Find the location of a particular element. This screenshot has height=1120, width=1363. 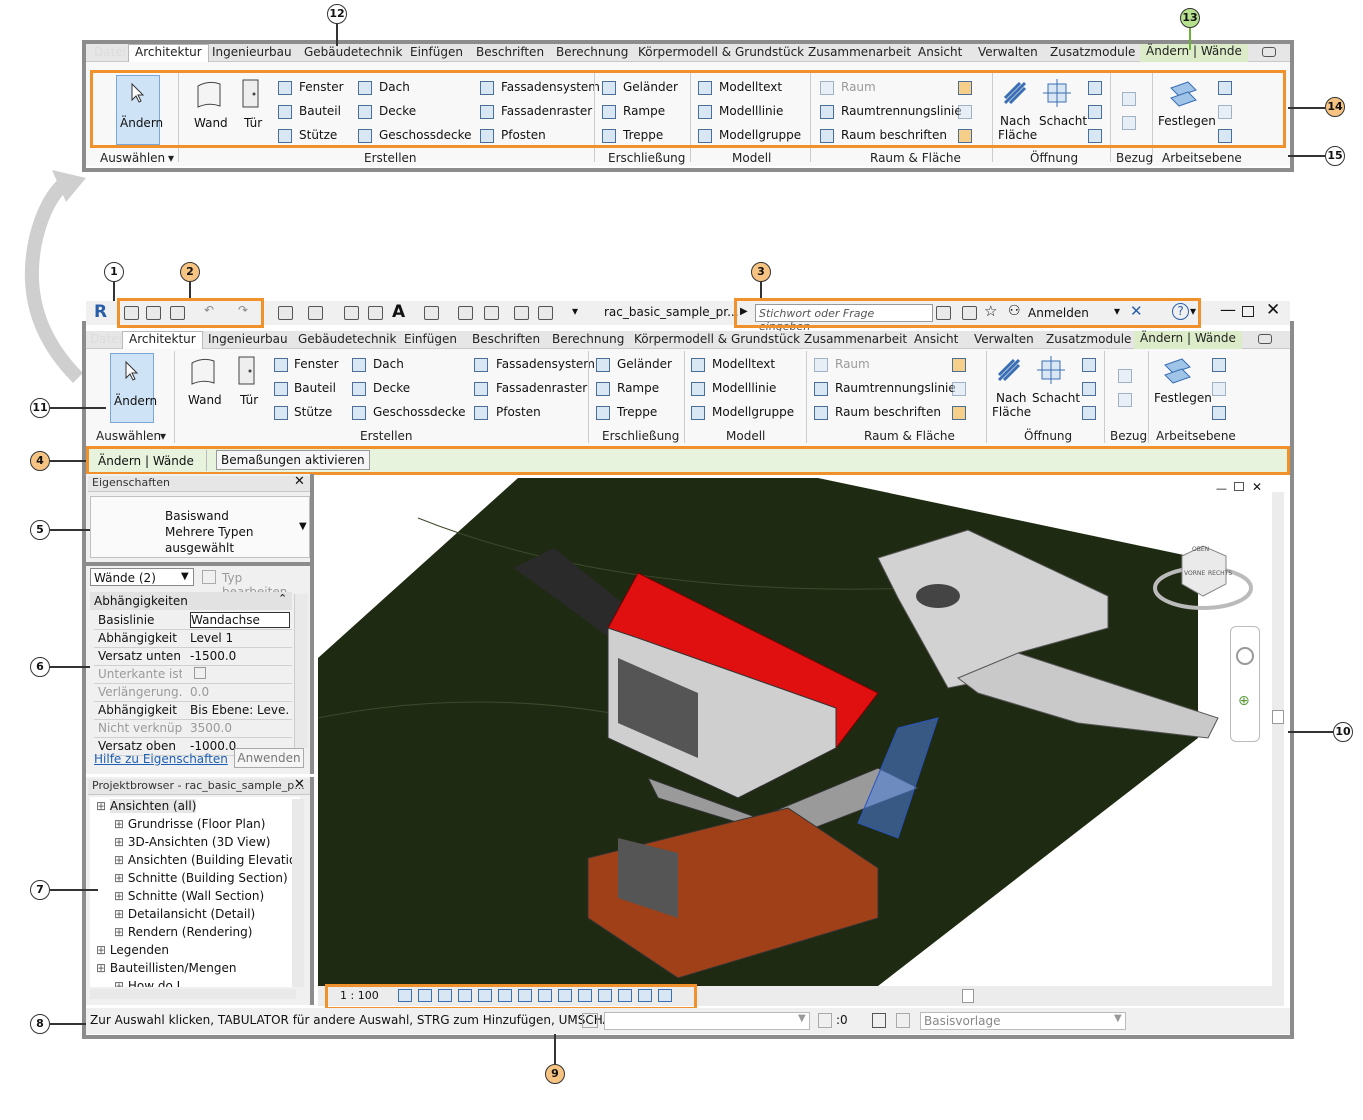

thin-lines-icon is located at coordinates (491, 313).